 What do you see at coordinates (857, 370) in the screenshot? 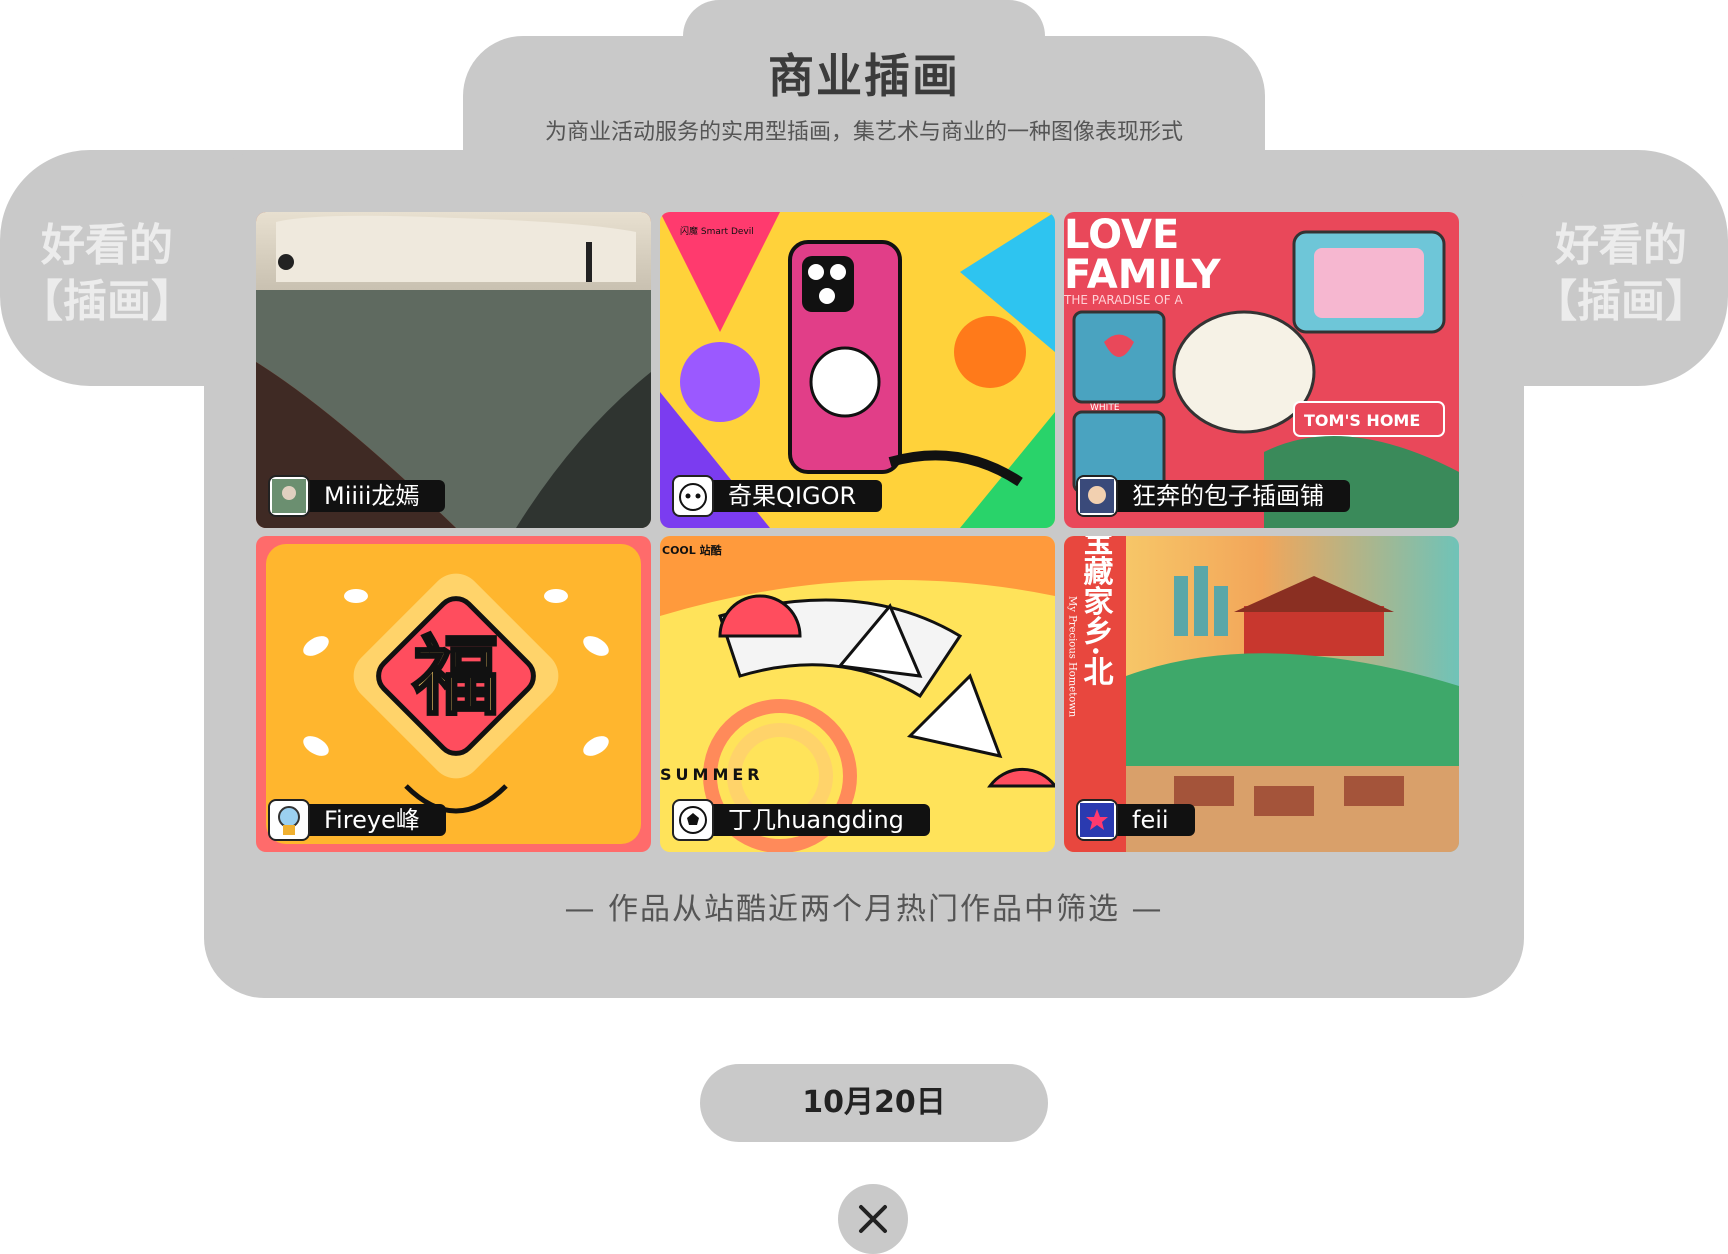
I see `gallery-card-2: 闪魔 Smart Devil 奇果QIGOR` at bounding box center [857, 370].